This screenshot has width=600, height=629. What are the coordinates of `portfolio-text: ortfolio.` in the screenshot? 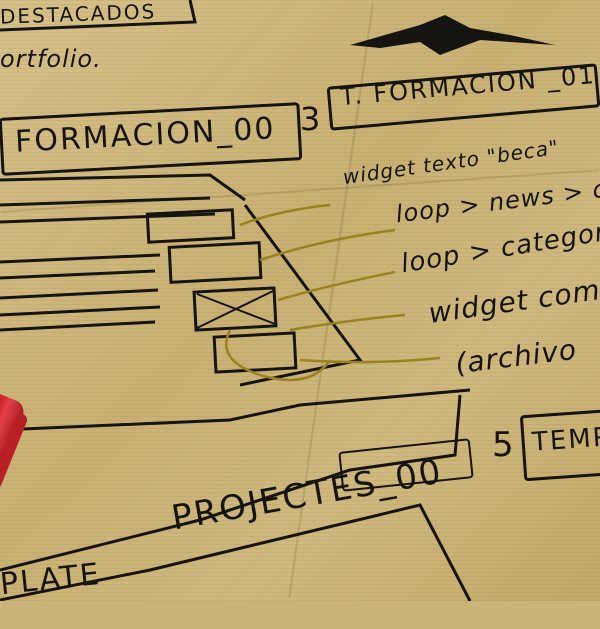 It's located at (51, 59).